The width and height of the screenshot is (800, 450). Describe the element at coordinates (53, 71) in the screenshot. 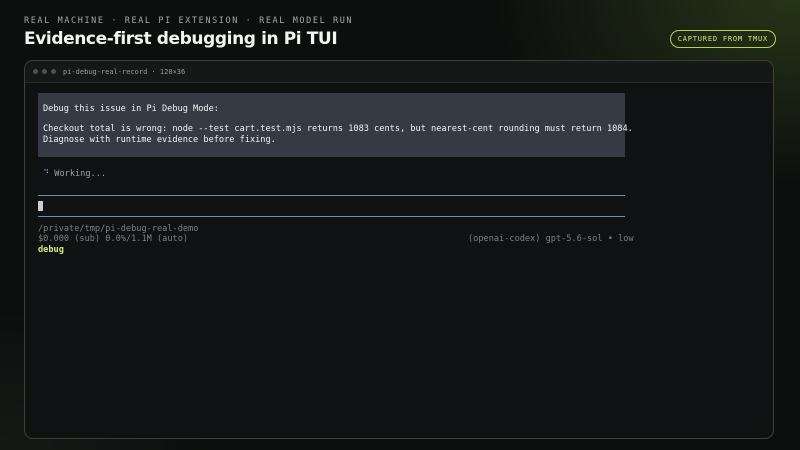

I see `window-zoom-dot` at that location.